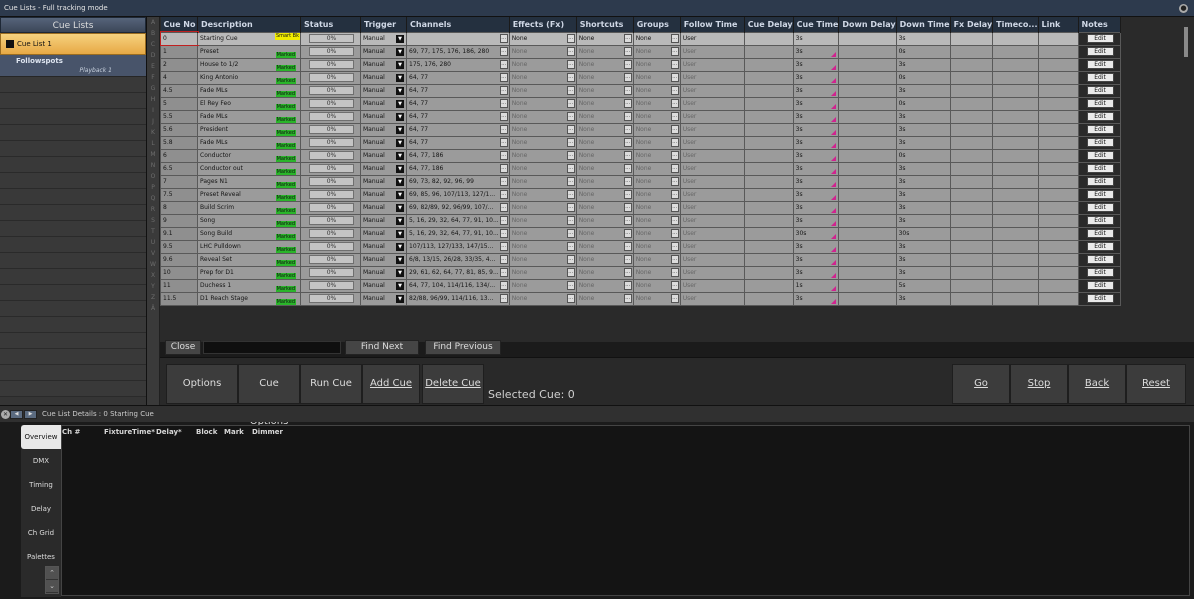  Describe the element at coordinates (179, 129) in the screenshot. I see `cue-number-cell: 5.6` at that location.